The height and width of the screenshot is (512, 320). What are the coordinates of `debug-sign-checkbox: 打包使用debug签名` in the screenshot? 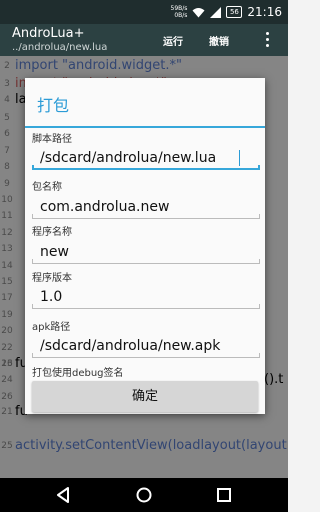 It's located at (78, 371).